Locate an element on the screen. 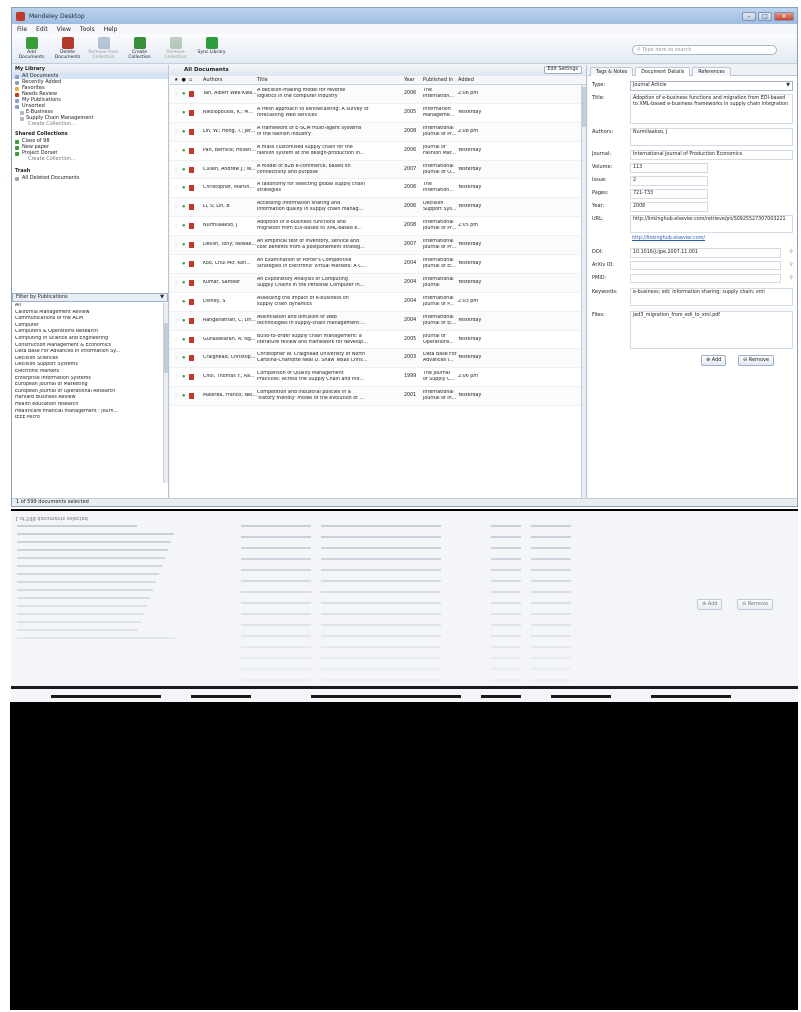 The image size is (801, 1012). files-list: jed3_migration_from_edi_to_xml.pdf is located at coordinates (711, 330).